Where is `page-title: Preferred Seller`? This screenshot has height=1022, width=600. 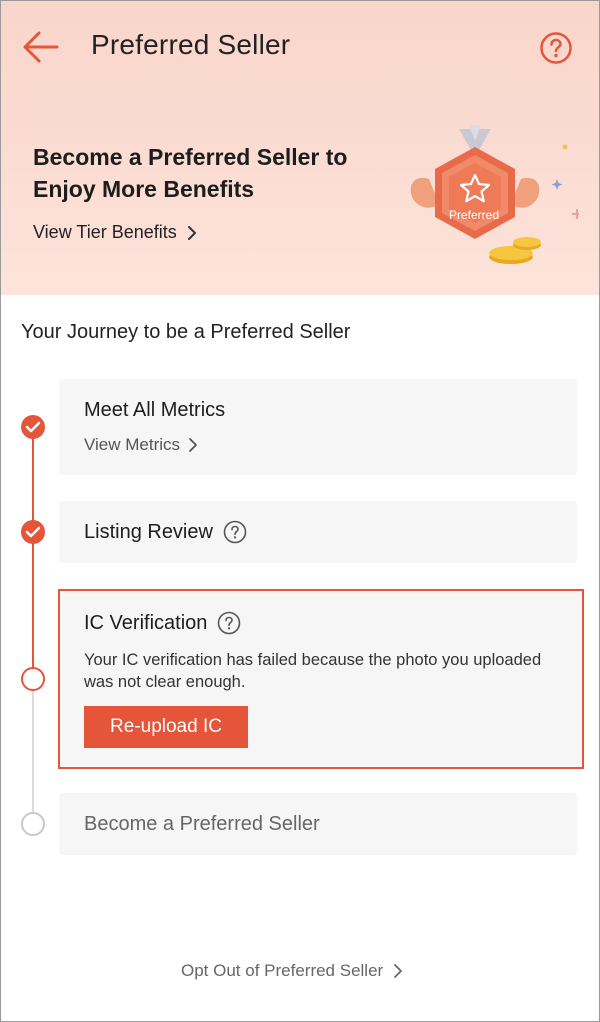 page-title: Preferred Seller is located at coordinates (191, 44).